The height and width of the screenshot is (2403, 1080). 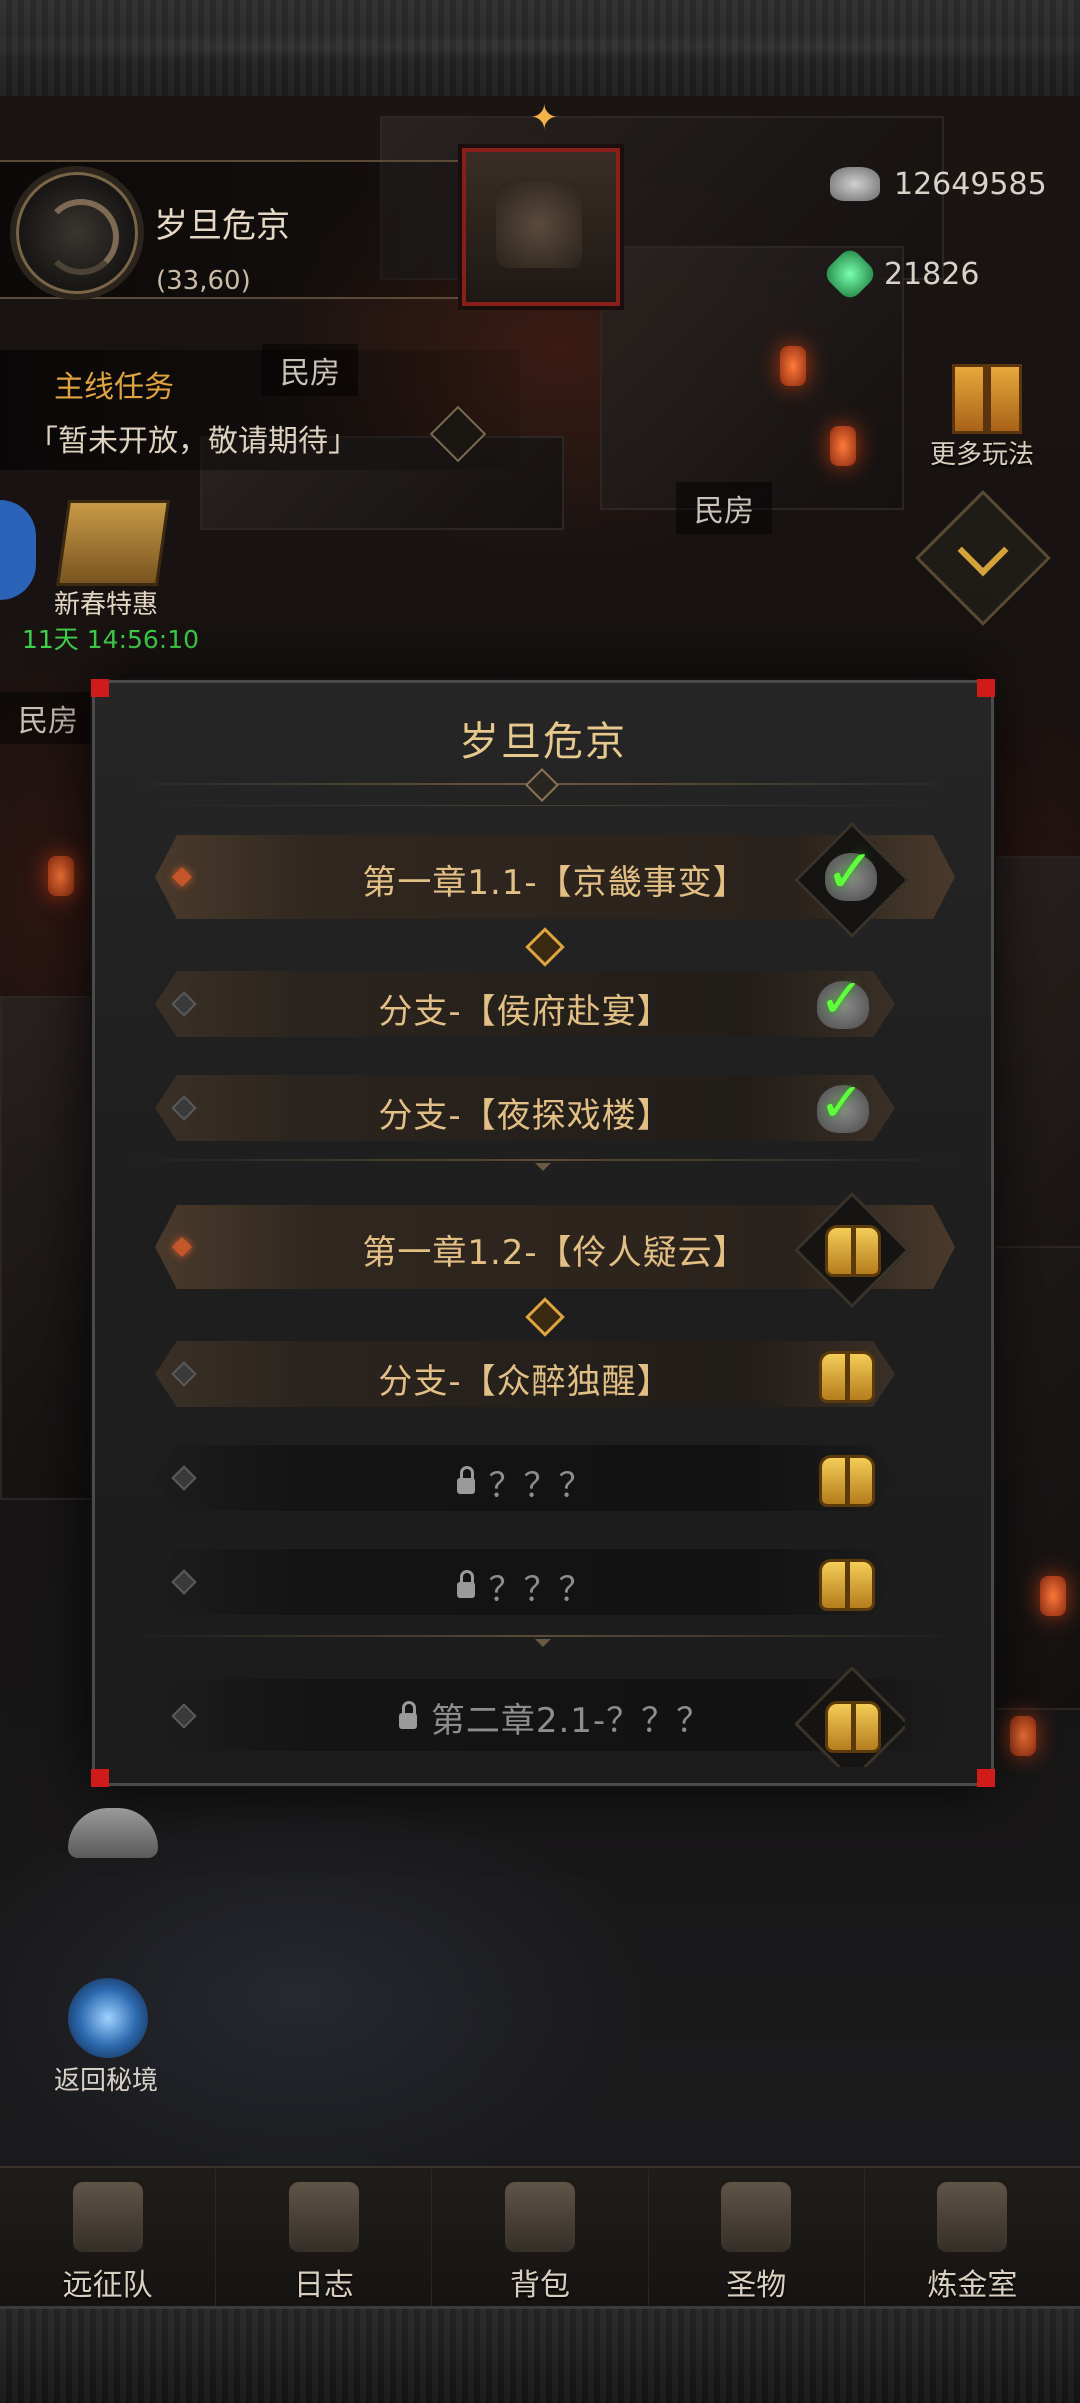 I want to click on helmet-icon, so click(x=107, y=2217).